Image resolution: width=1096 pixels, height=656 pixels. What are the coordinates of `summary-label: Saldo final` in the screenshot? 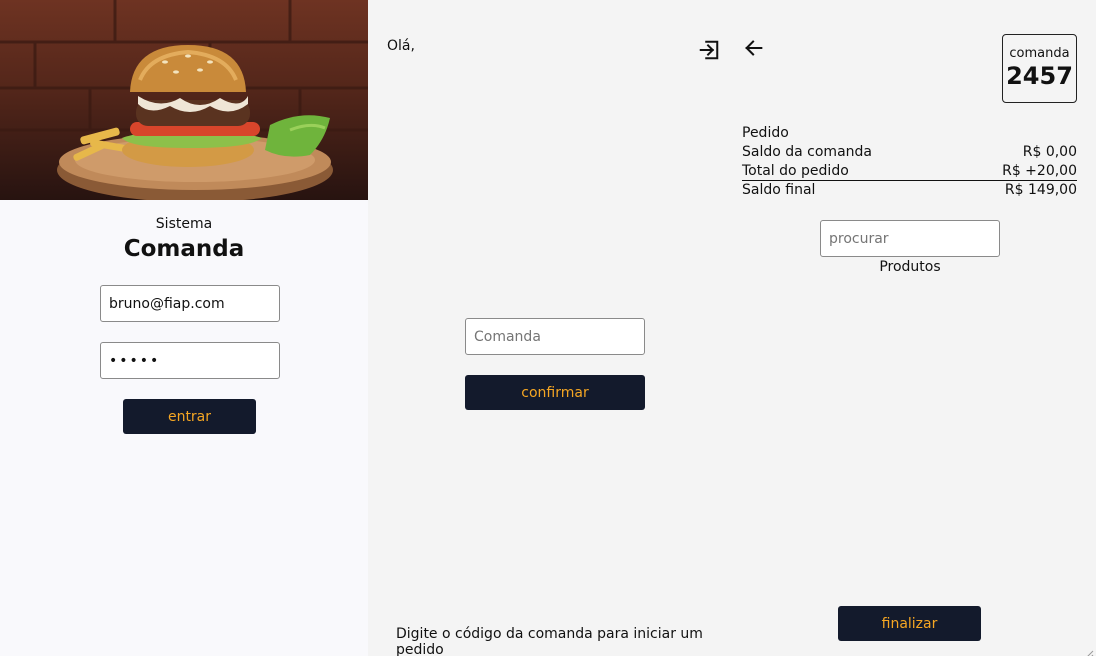 It's located at (779, 190).